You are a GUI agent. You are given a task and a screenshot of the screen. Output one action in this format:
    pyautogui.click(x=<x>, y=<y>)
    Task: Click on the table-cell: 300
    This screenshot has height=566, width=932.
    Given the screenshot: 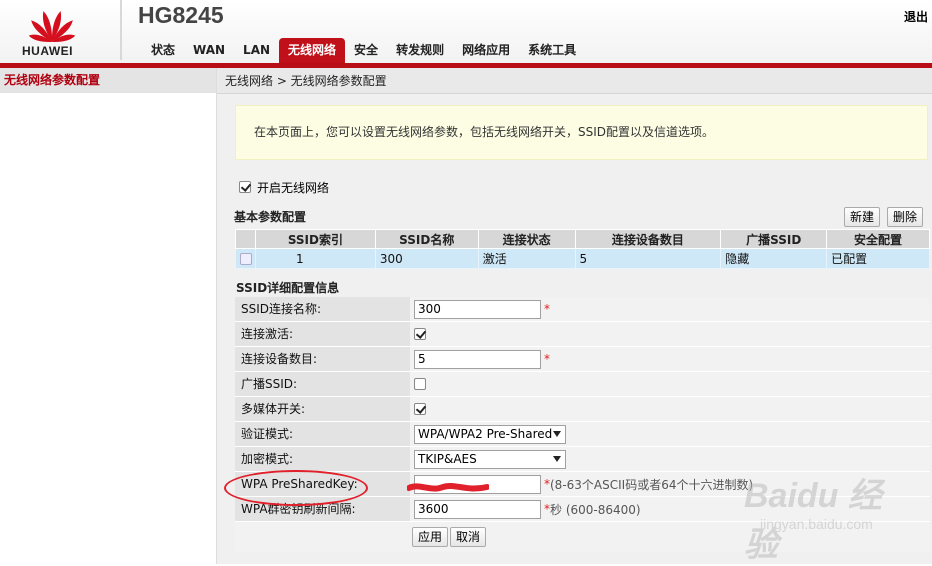 What is the action you would take?
    pyautogui.click(x=426, y=258)
    